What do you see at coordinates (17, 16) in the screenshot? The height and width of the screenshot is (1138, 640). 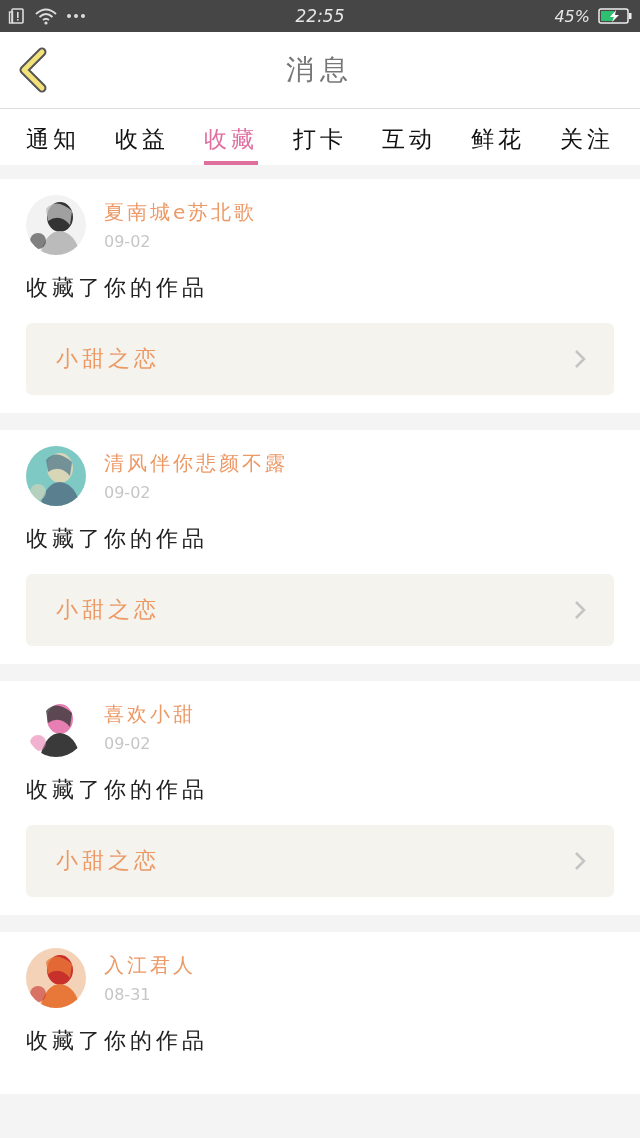 I see `sim-card-icon` at bounding box center [17, 16].